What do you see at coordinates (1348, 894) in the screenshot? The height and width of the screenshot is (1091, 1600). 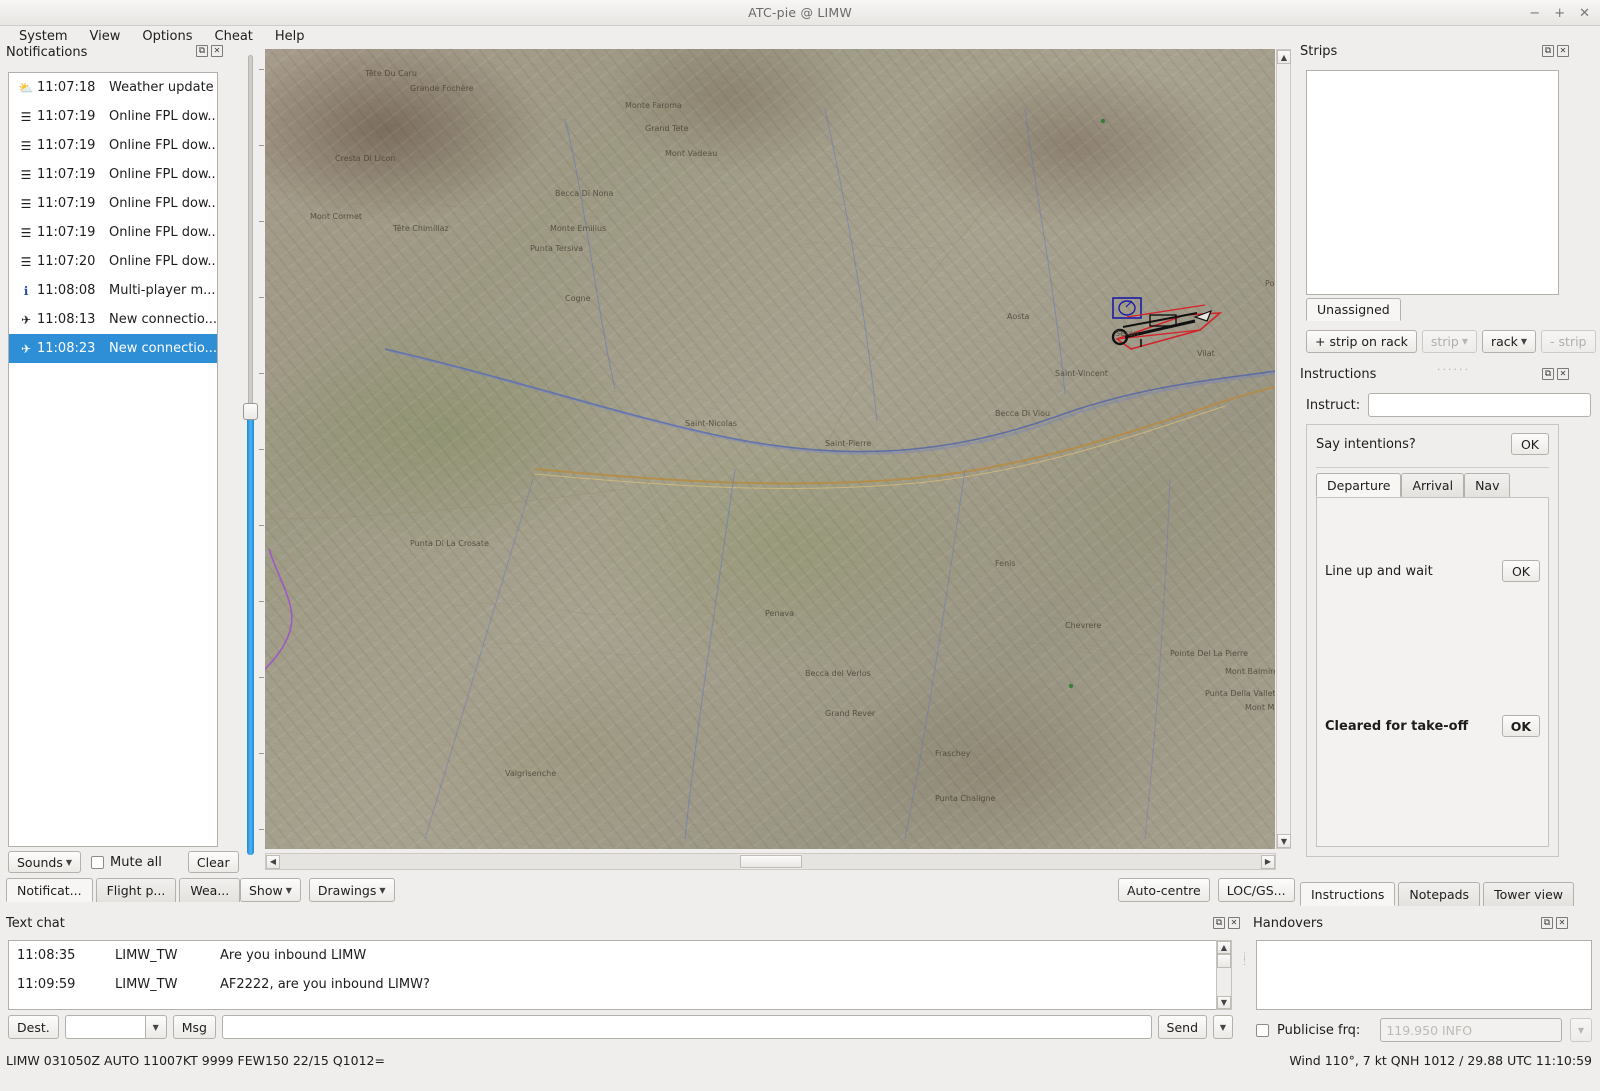 I see `tab-instructions: Instructions` at bounding box center [1348, 894].